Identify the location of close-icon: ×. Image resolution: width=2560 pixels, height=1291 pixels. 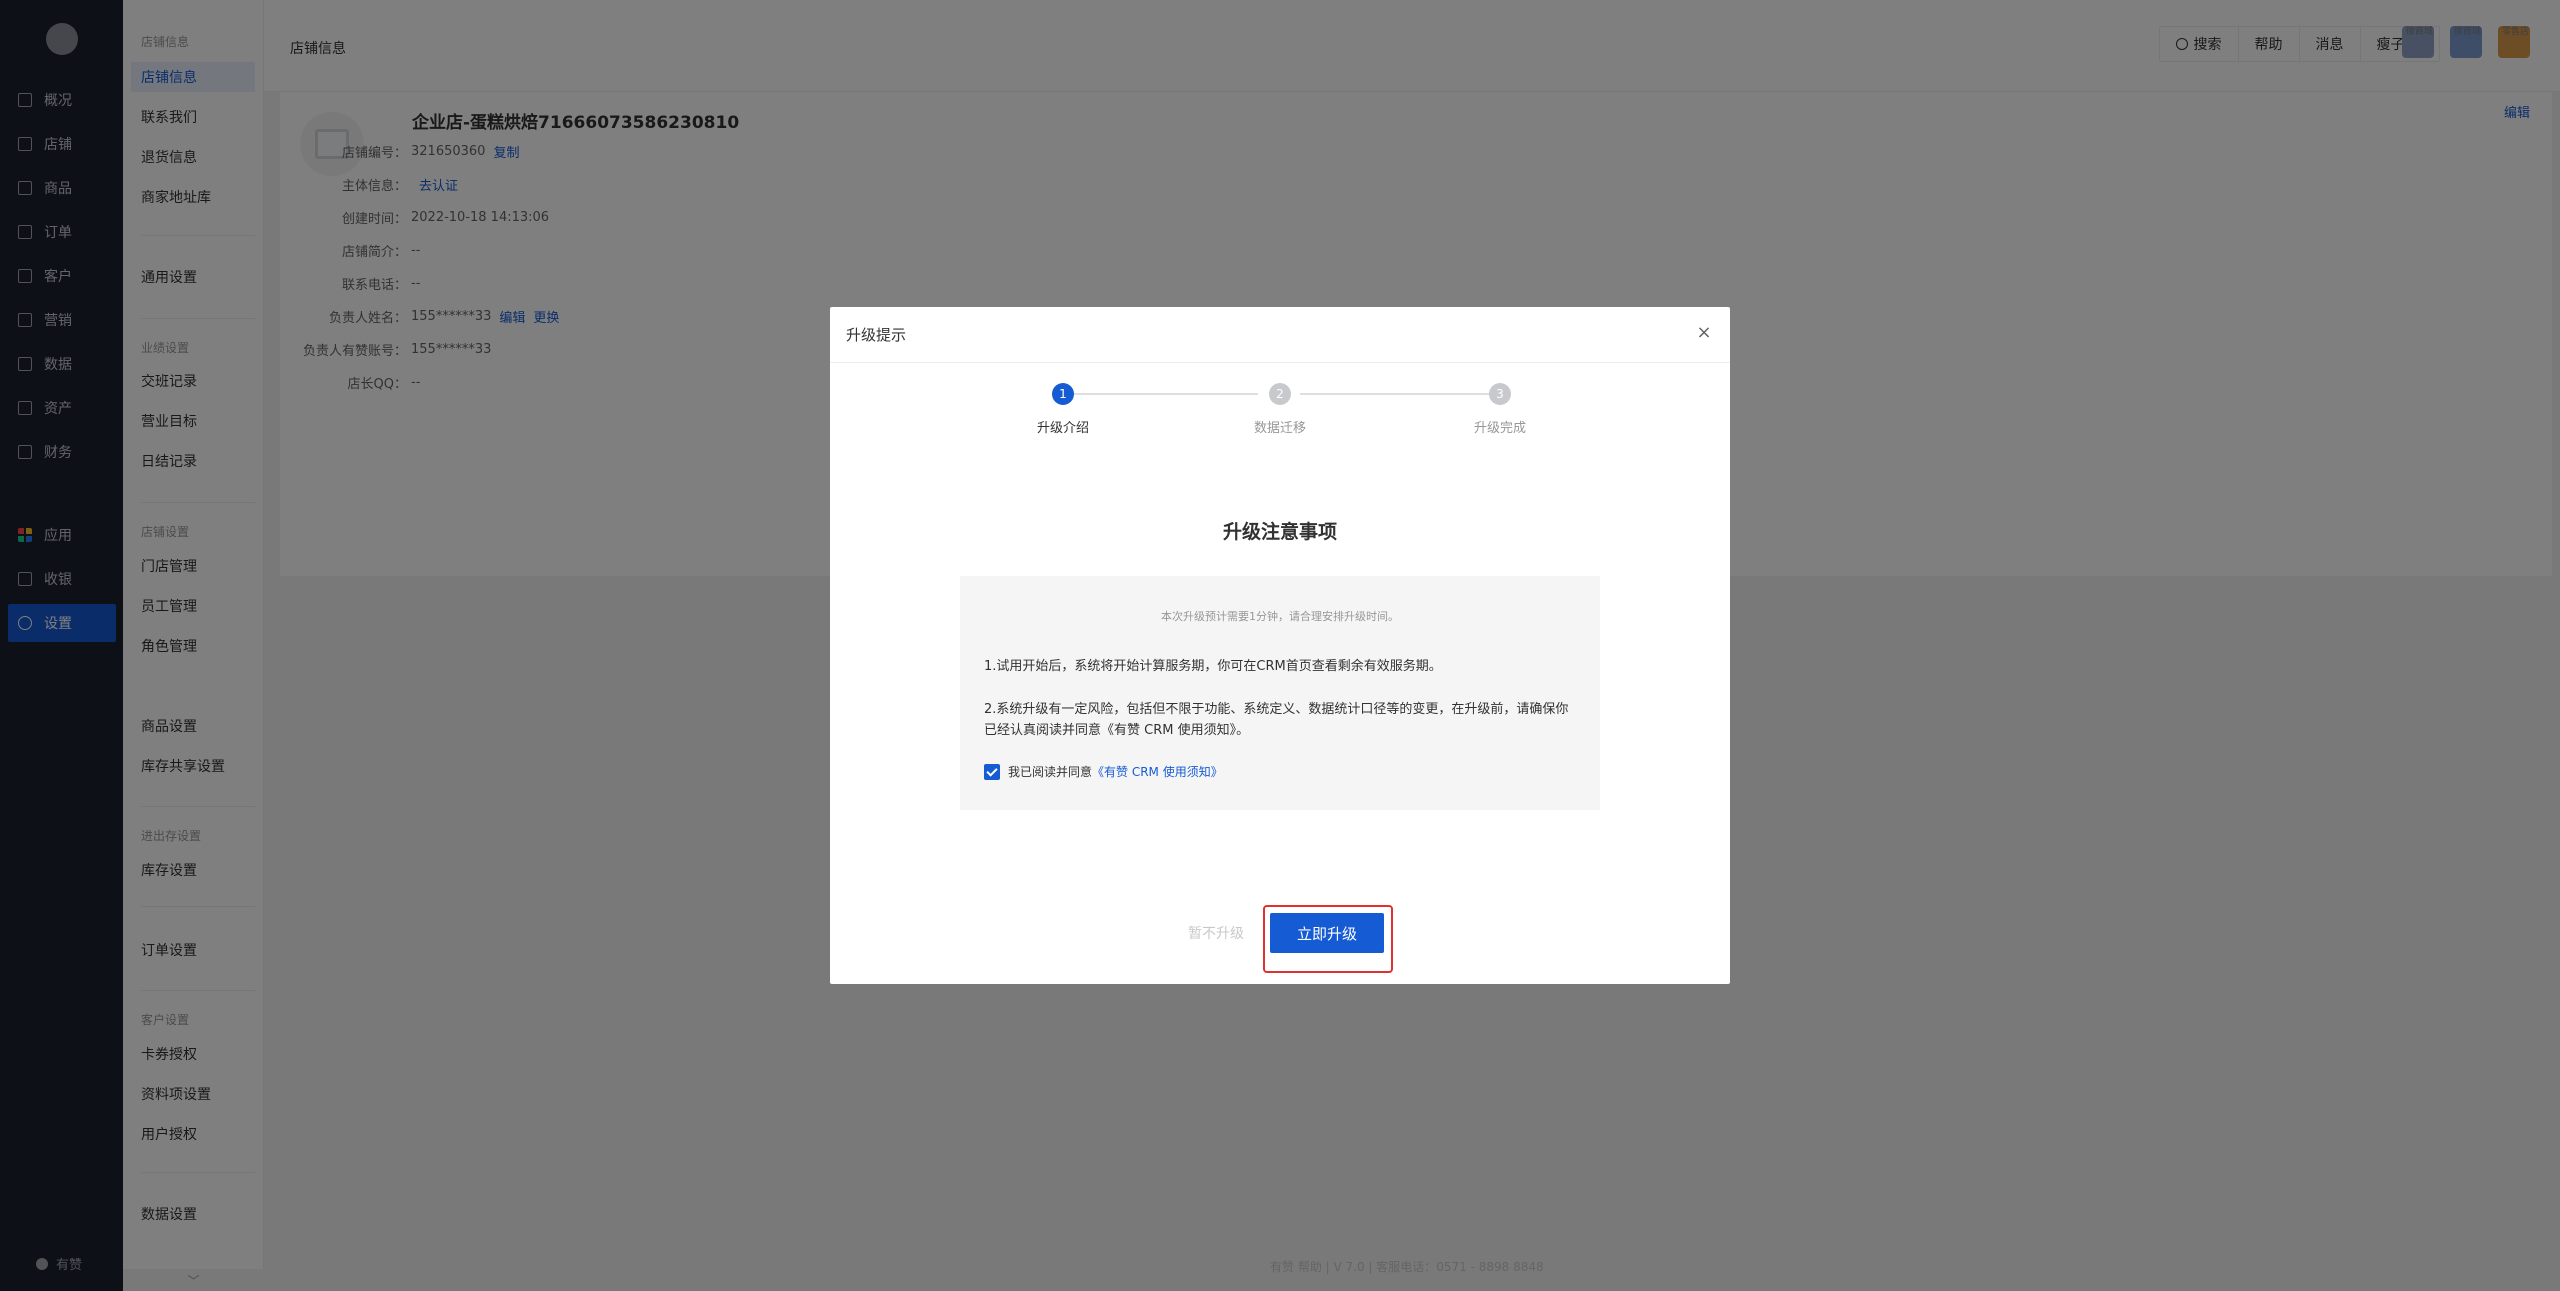
(1704, 333).